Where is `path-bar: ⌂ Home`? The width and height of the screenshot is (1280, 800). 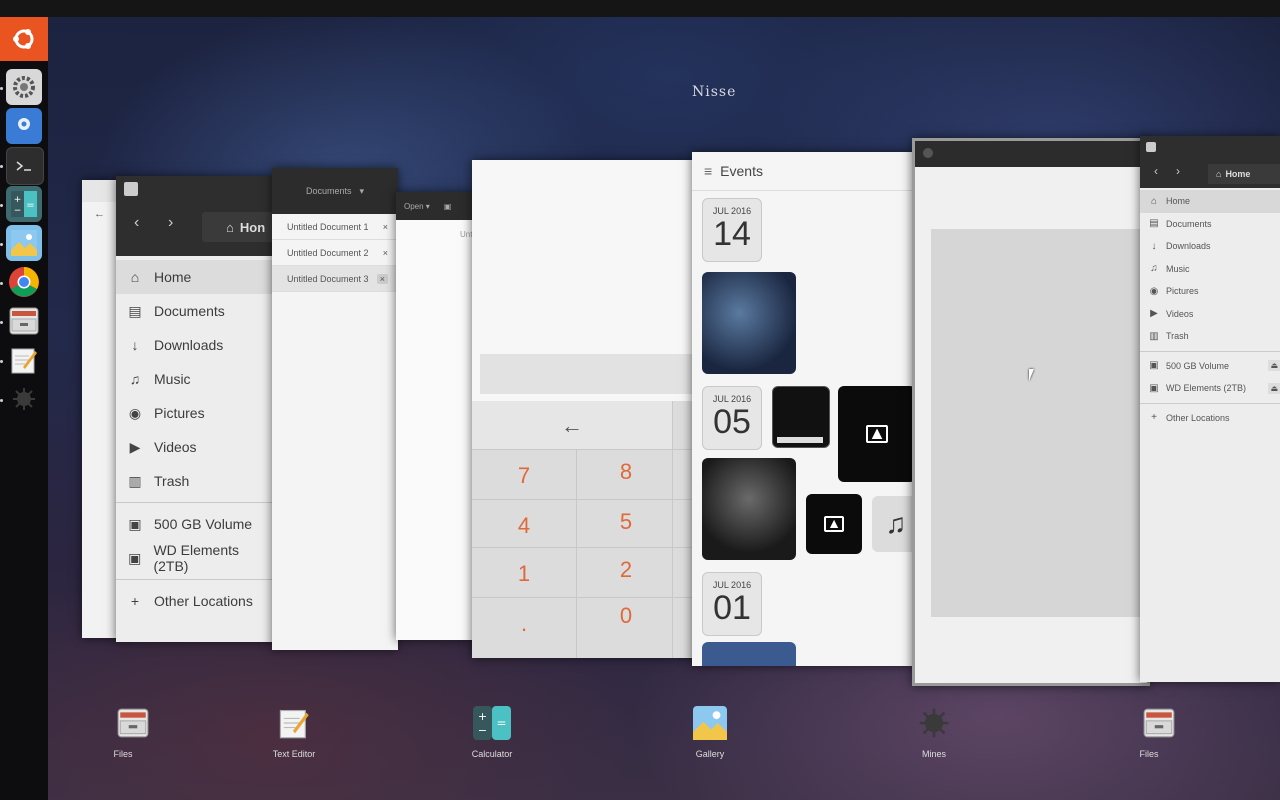 path-bar: ⌂ Home is located at coordinates (1244, 174).